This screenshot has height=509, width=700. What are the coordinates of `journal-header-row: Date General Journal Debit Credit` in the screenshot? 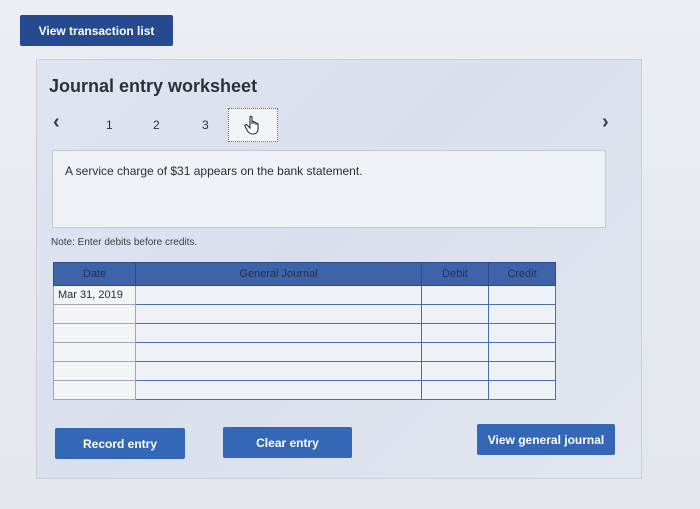 It's located at (304, 274).